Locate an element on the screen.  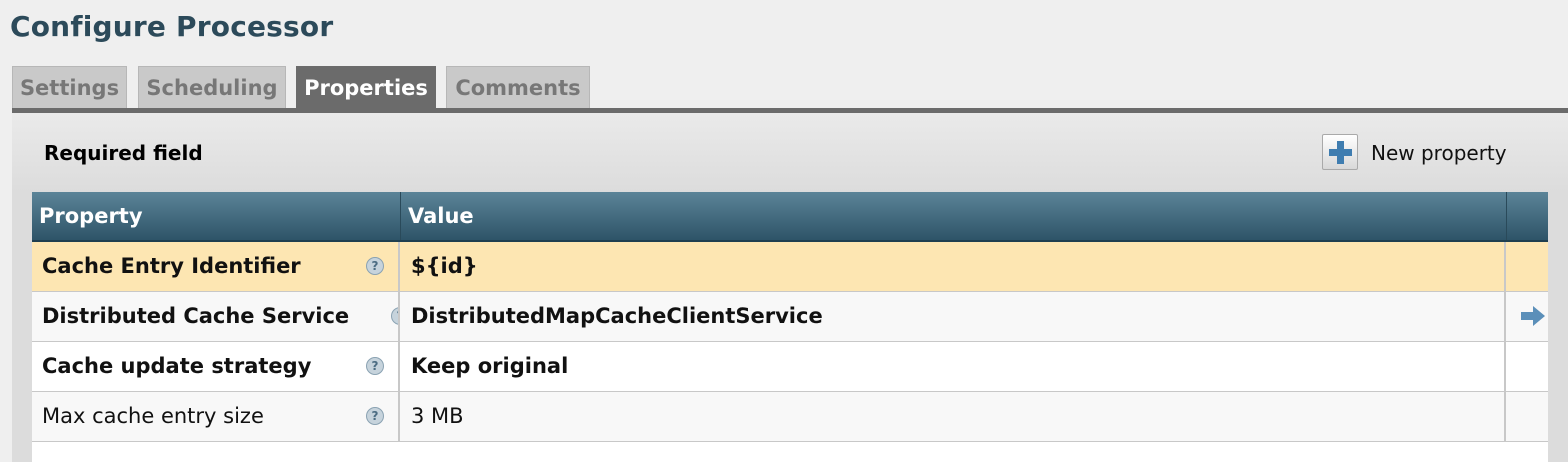
table-header: Property Value is located at coordinates (790, 217).